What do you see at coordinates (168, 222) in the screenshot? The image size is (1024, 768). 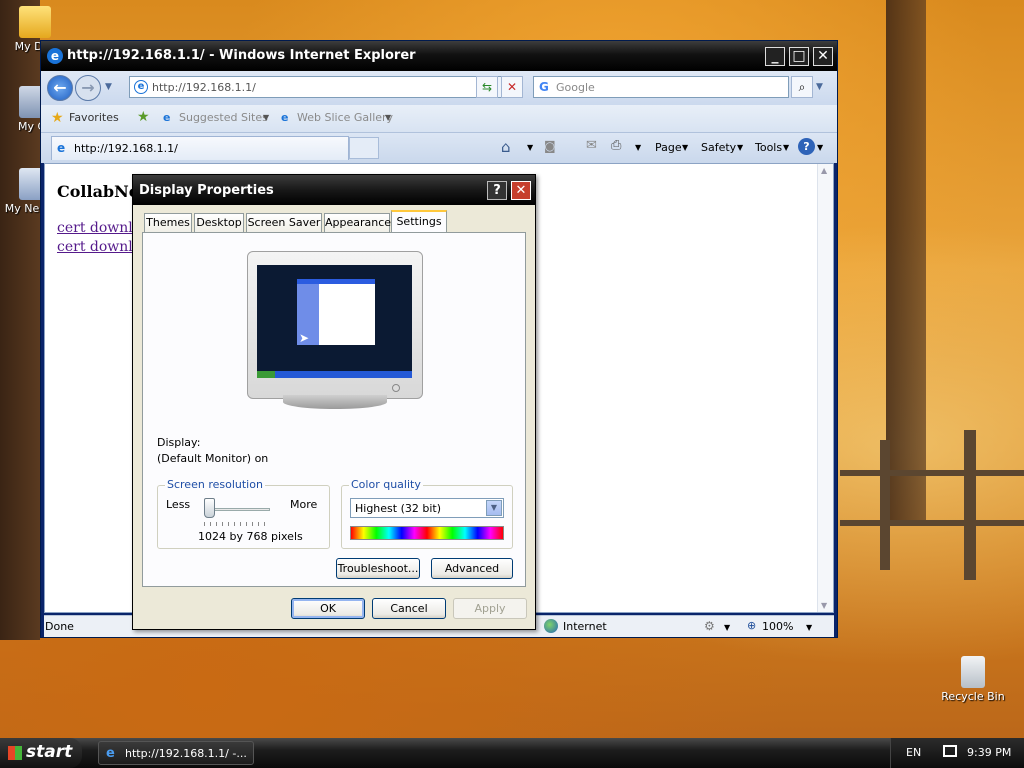 I see `tab-themes: Themes` at bounding box center [168, 222].